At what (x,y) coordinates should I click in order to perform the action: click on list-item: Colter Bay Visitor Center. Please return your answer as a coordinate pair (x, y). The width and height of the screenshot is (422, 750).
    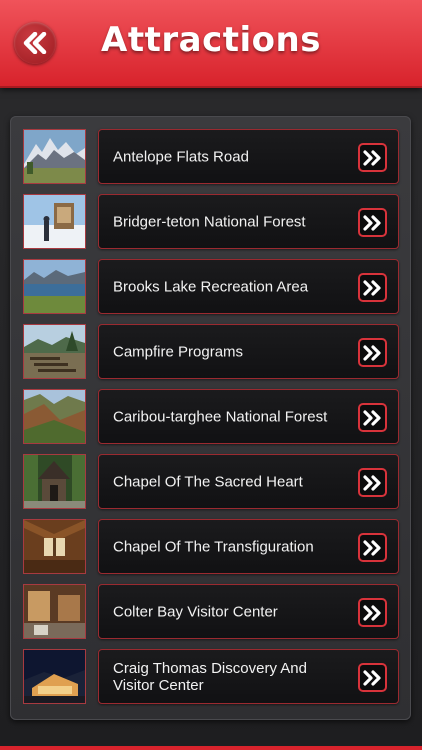
    Looking at the image, I should click on (211, 612).